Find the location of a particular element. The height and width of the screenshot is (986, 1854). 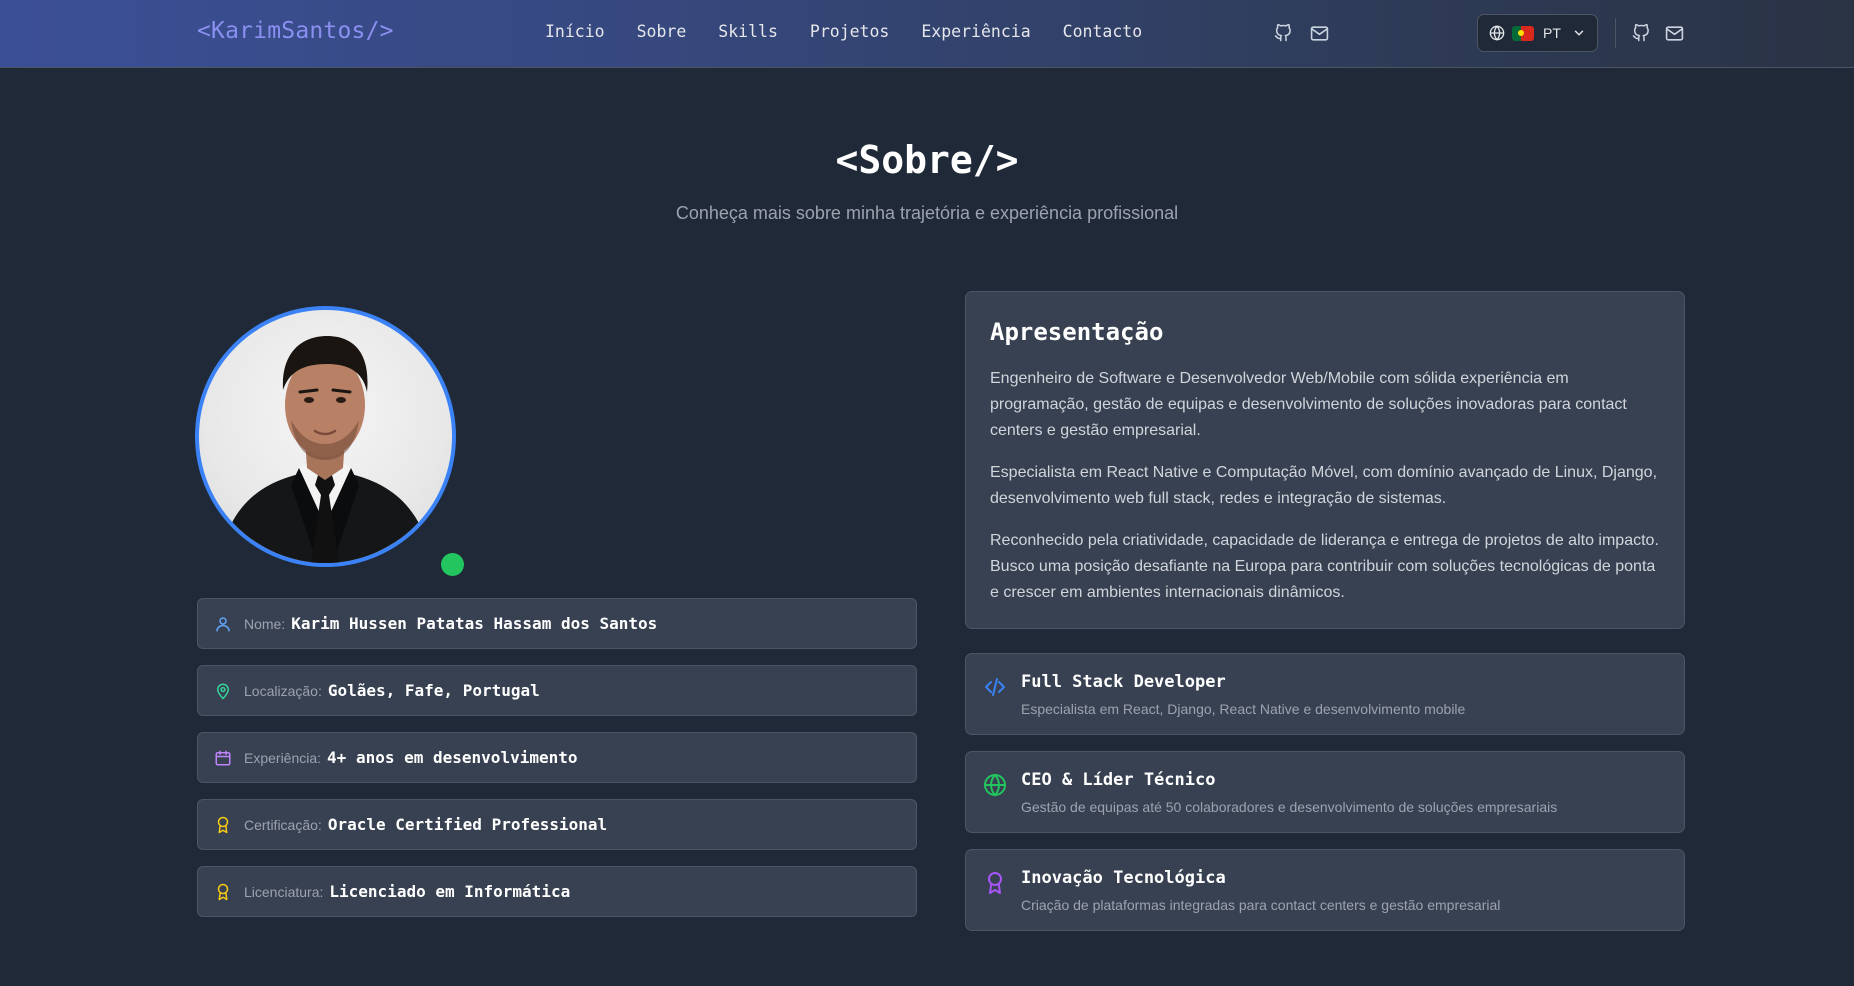

feature-title: Inovação Tecnológica is located at coordinates (1123, 878).